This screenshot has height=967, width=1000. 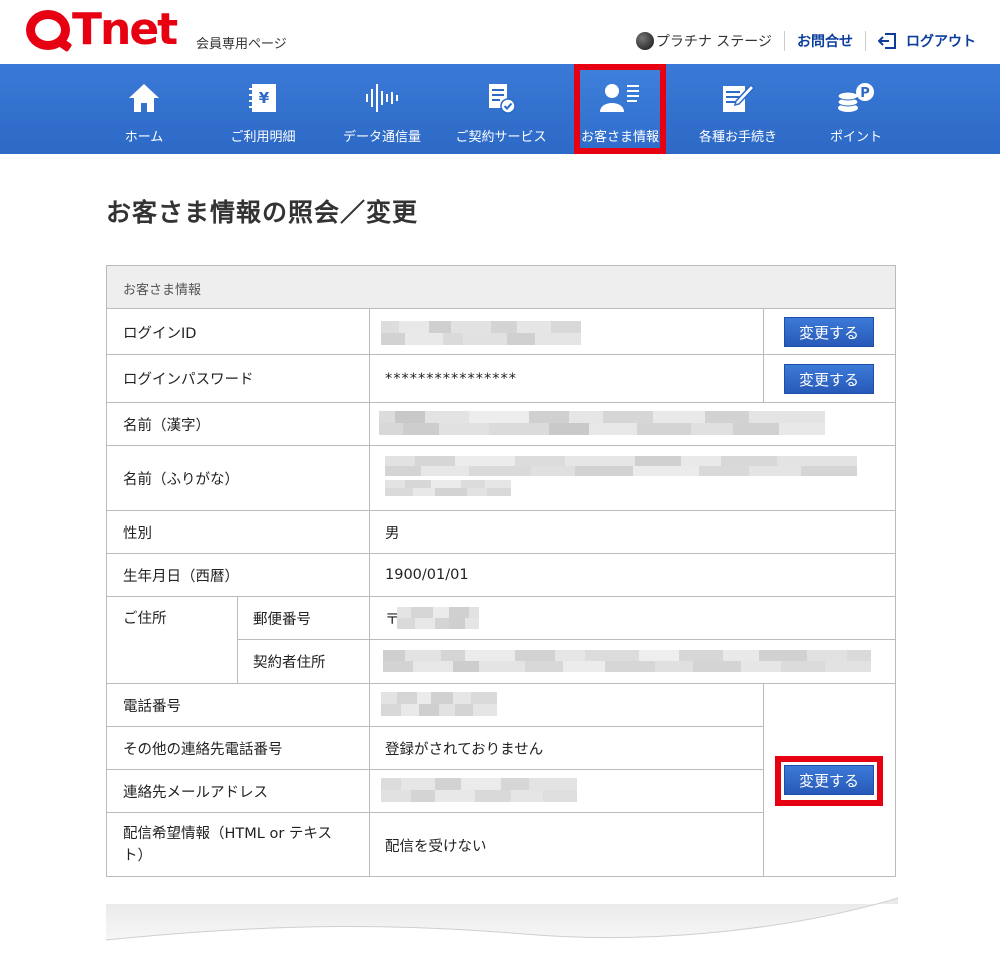 I want to click on delivery-pref-value: 配信を受けない, so click(x=436, y=846).